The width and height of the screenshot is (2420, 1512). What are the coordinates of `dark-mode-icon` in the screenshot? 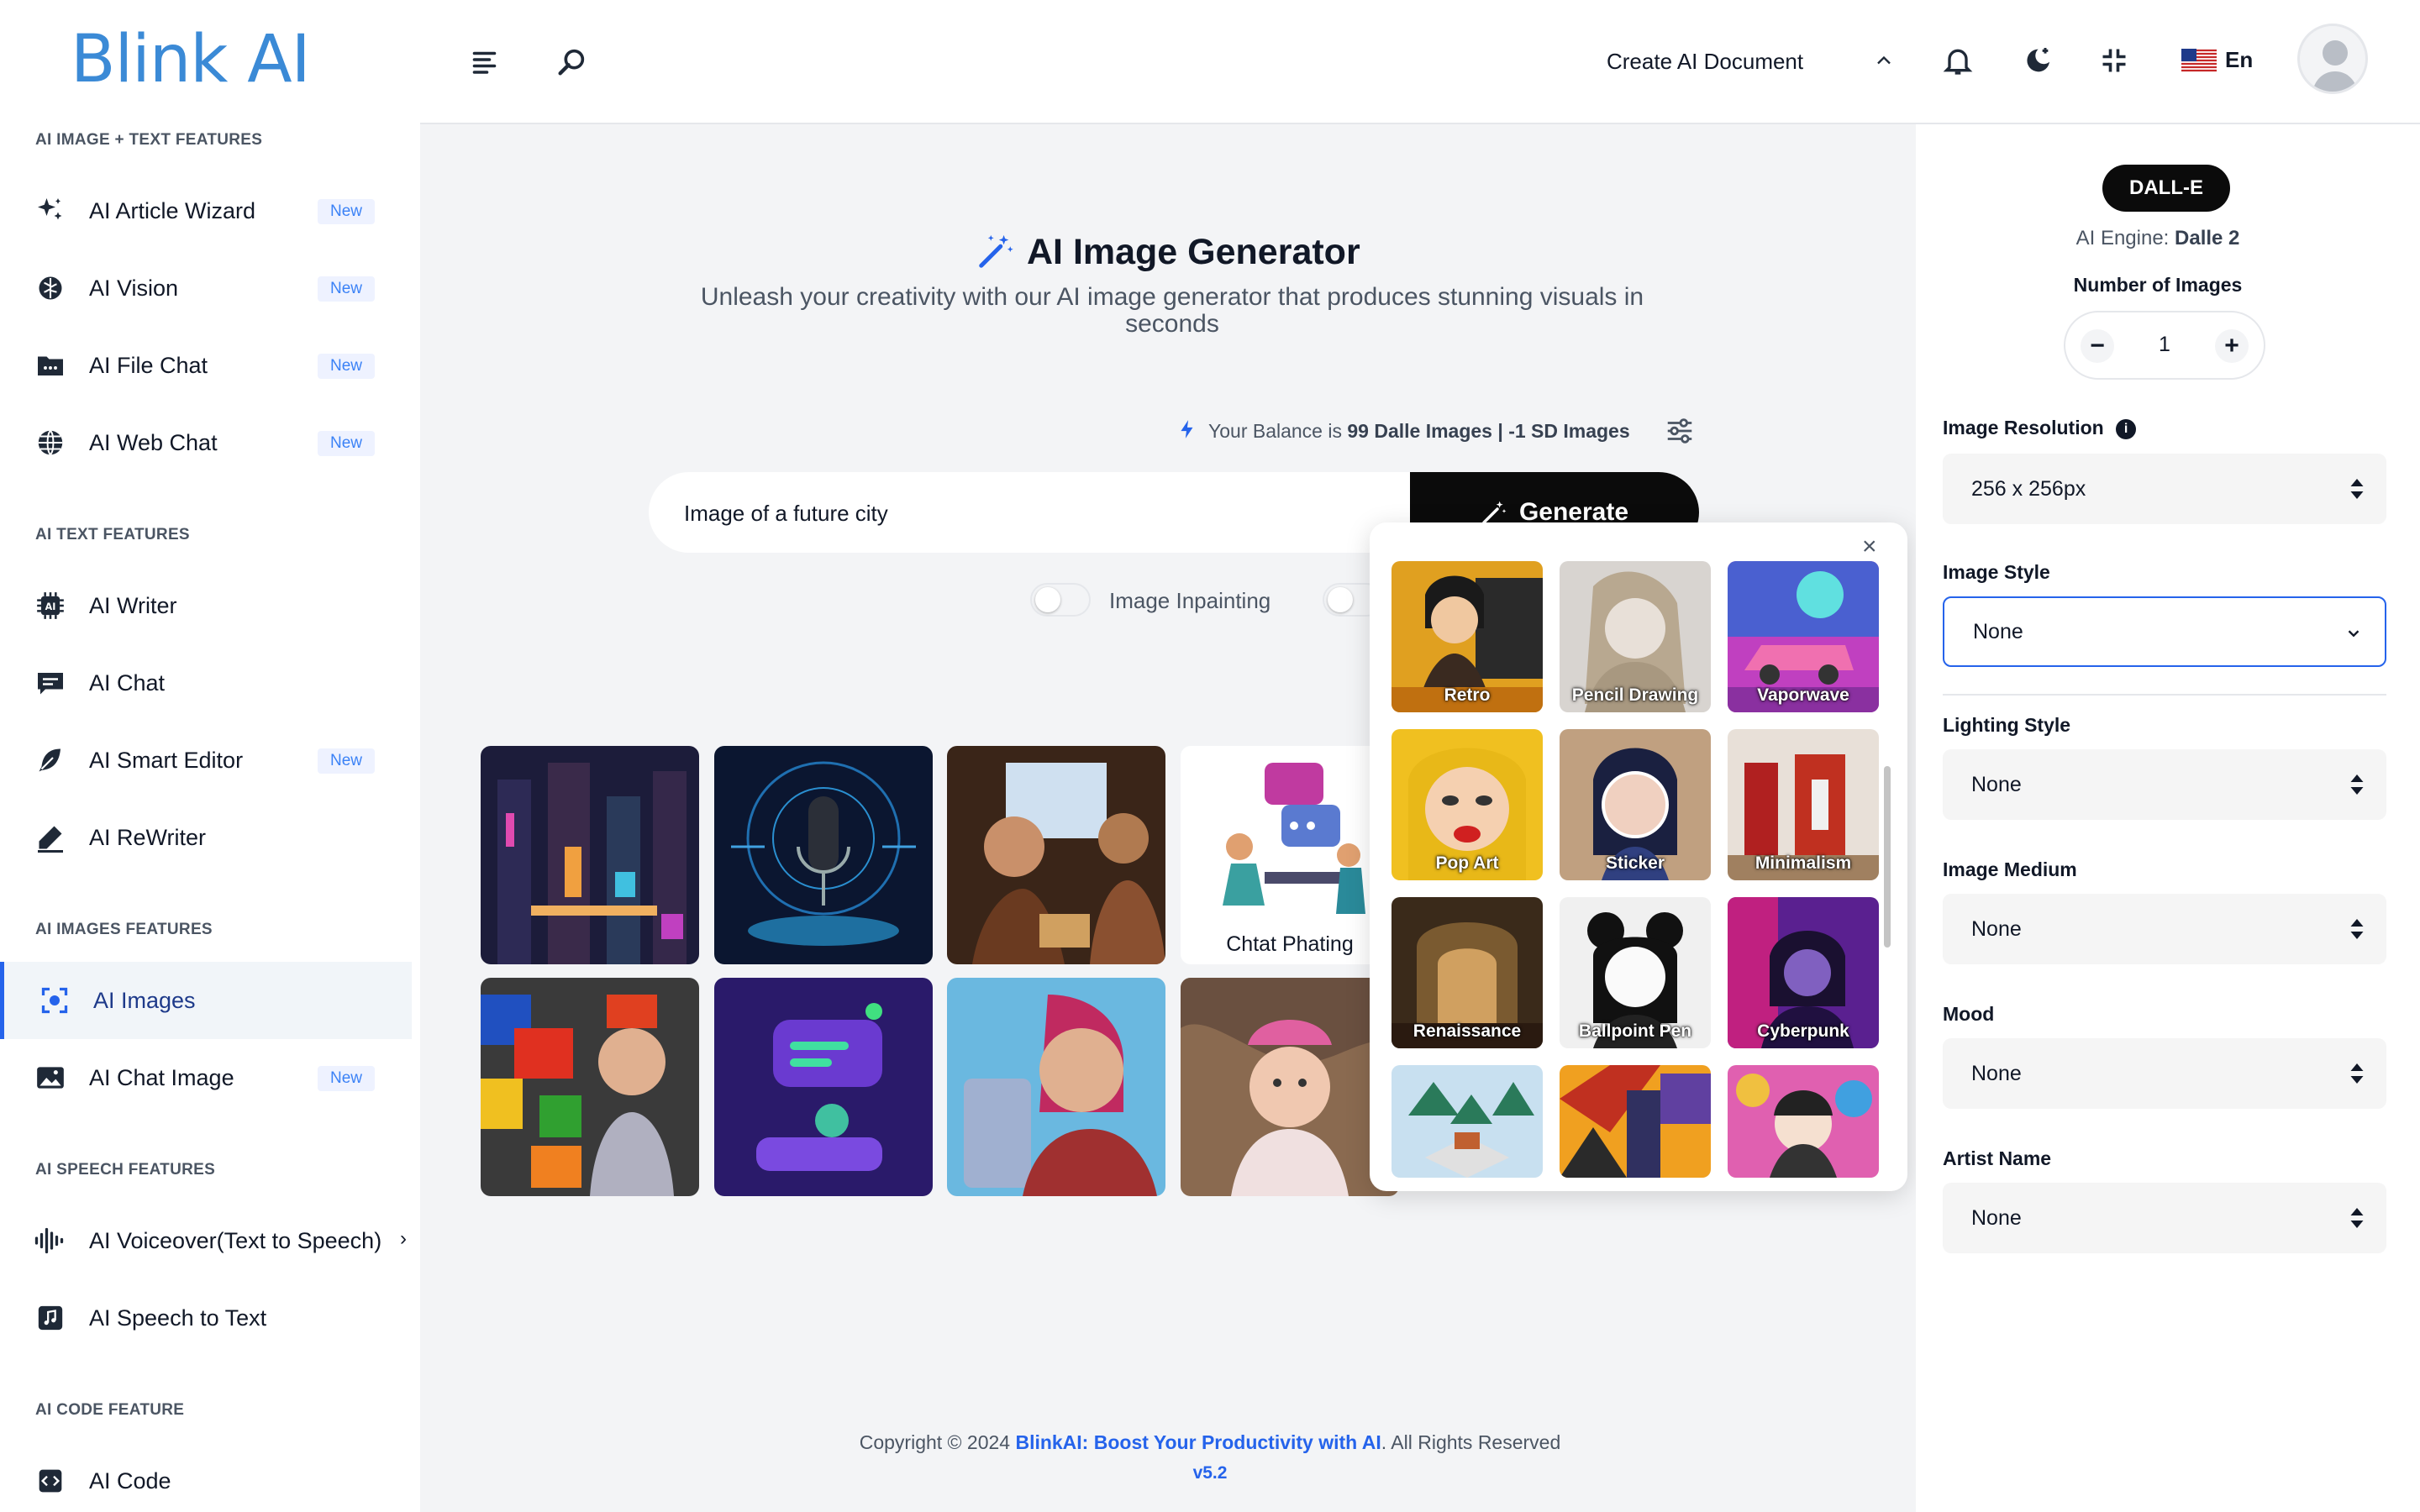 It's located at (2037, 62).